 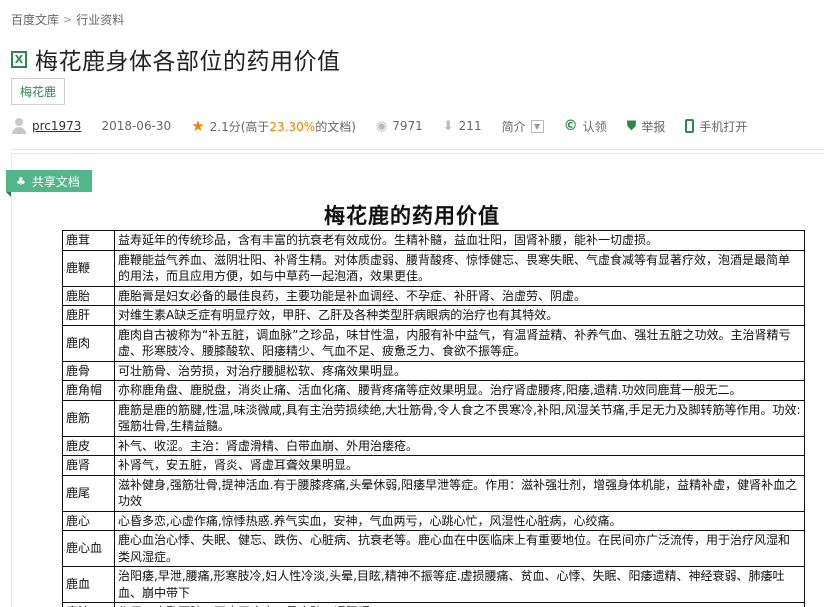 I want to click on meta-date: 2018-06-30, so click(x=136, y=126).